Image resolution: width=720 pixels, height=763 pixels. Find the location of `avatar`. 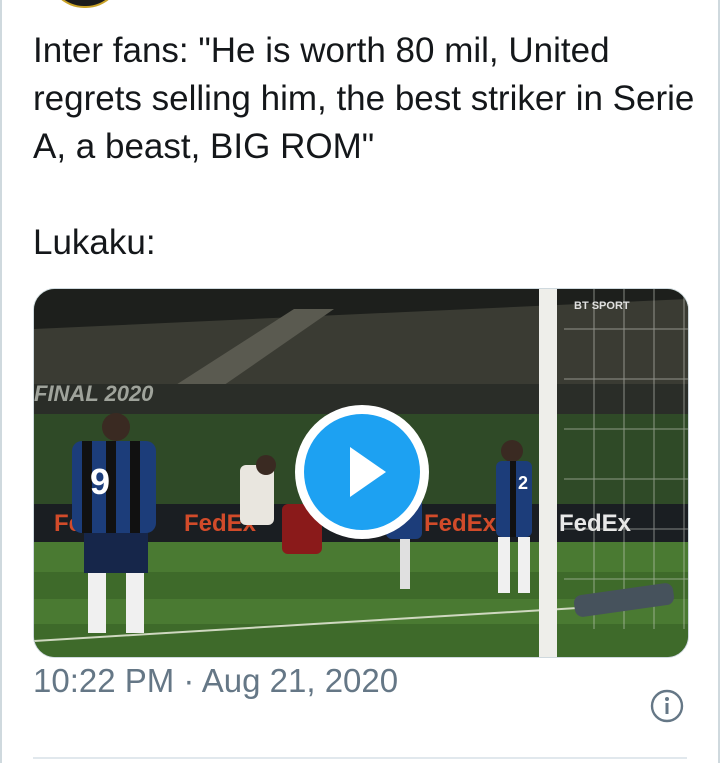

avatar is located at coordinates (85, 4).